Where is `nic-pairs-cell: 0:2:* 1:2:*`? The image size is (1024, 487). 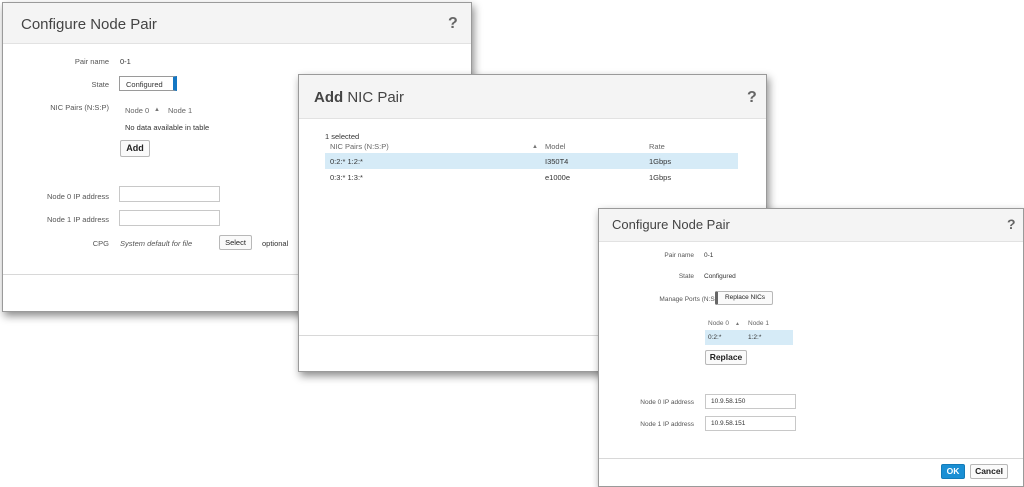
nic-pairs-cell: 0:2:* 1:2:* is located at coordinates (346, 161).